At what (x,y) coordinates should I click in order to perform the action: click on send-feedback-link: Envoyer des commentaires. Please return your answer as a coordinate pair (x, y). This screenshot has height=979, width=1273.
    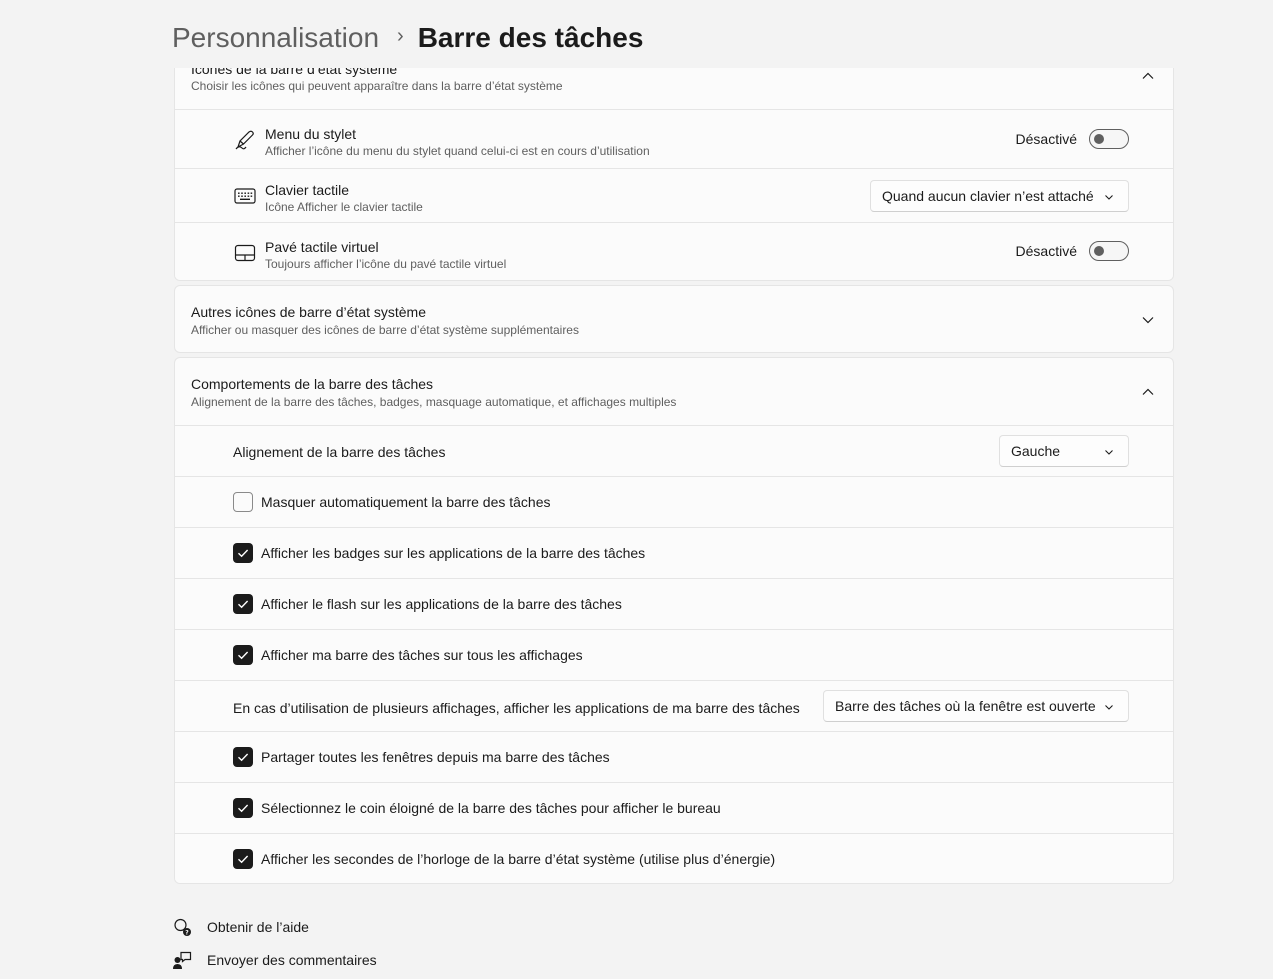
    Looking at the image, I should click on (274, 960).